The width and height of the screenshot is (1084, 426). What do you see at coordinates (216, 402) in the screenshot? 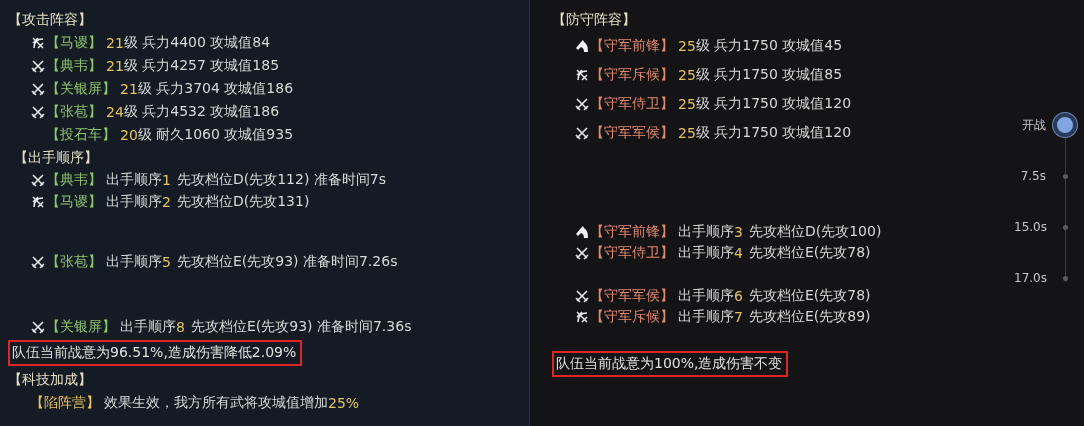
I see `tech-effect: 效果生效，我方所有武将攻城值增加` at bounding box center [216, 402].